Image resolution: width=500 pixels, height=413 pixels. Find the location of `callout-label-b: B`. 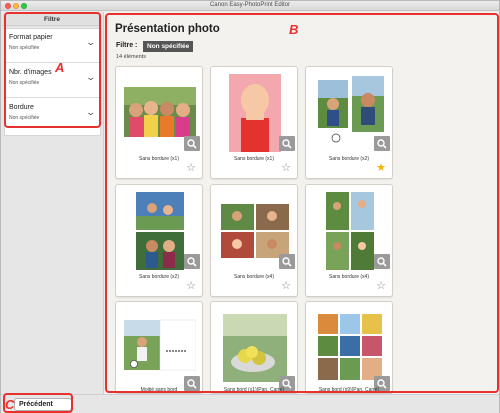

callout-label-b: B is located at coordinates (294, 29).